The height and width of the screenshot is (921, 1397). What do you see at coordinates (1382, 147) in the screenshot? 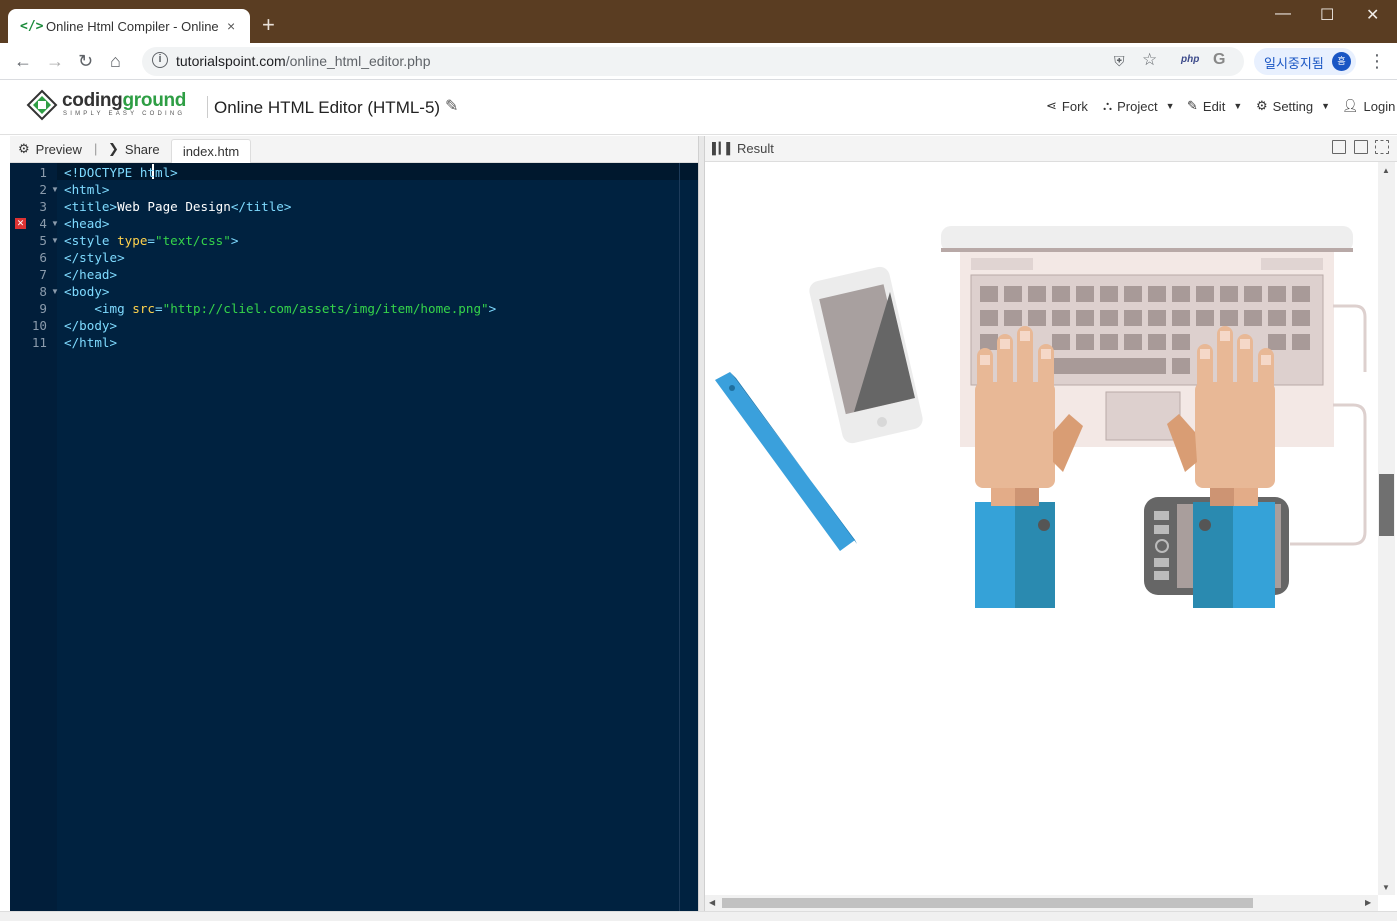
I see `fullscreen-icon` at bounding box center [1382, 147].